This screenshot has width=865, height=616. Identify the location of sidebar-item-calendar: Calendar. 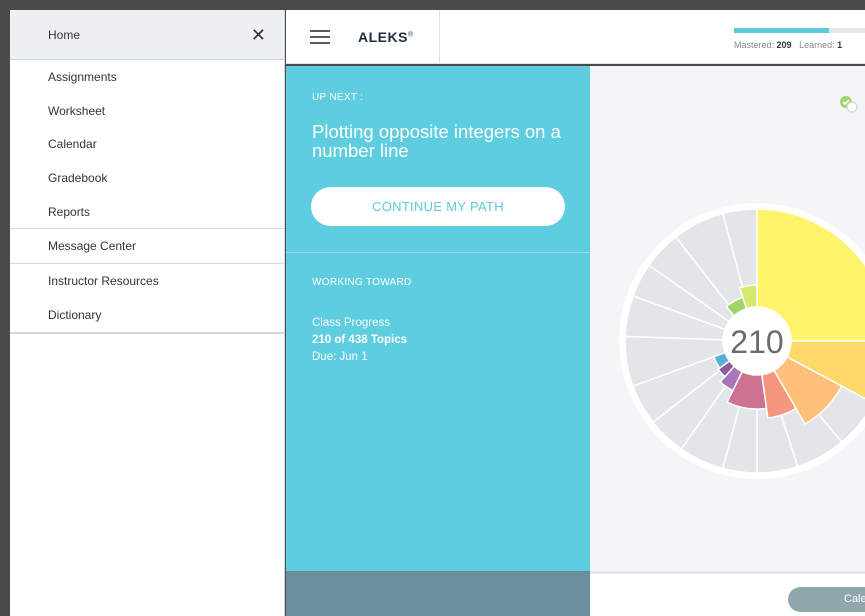
(147, 144).